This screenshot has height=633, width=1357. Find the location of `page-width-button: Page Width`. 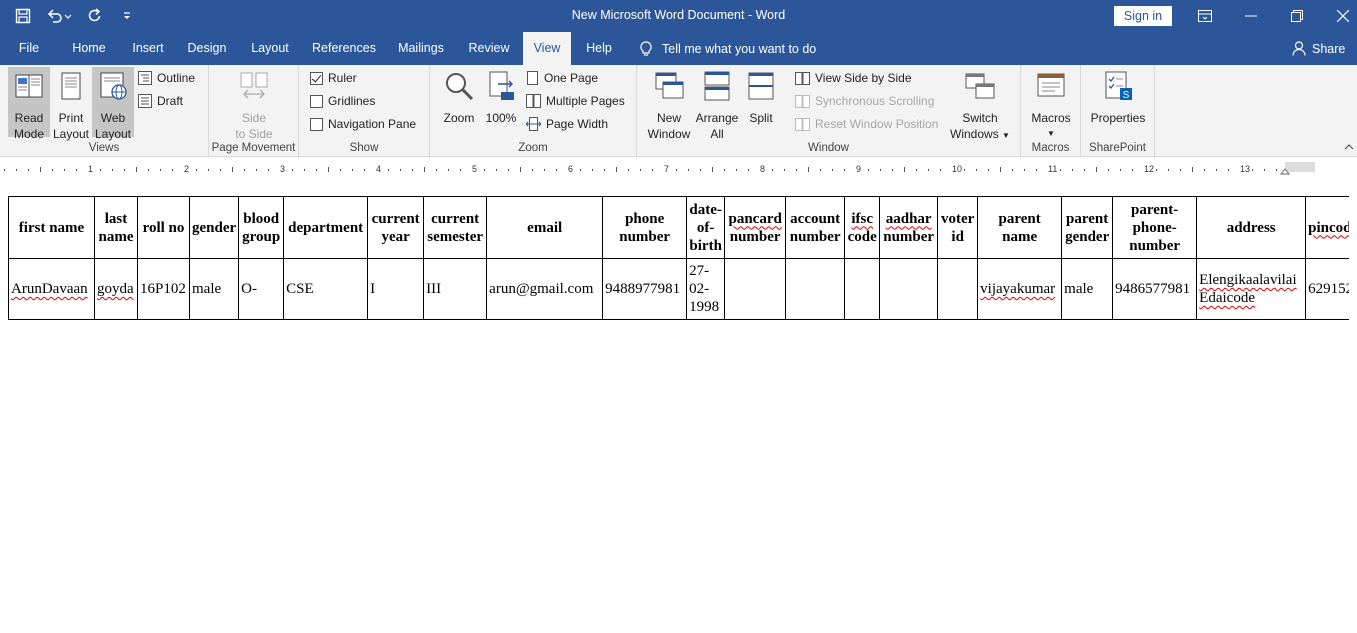

page-width-button: Page Width is located at coordinates (567, 124).